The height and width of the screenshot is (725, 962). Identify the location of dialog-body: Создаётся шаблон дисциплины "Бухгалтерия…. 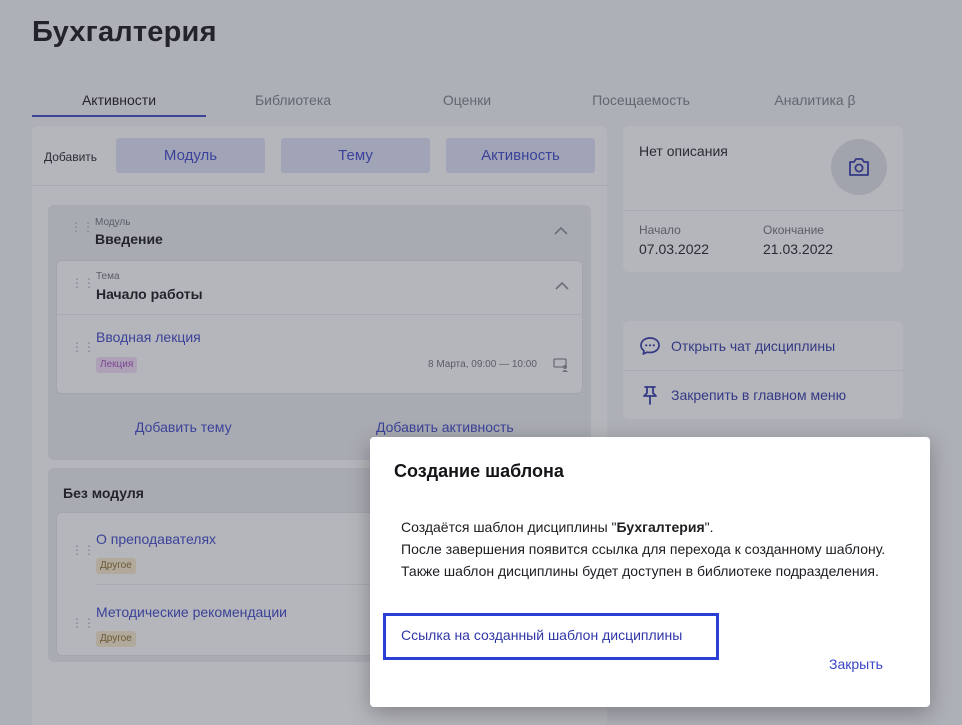
(651, 549).